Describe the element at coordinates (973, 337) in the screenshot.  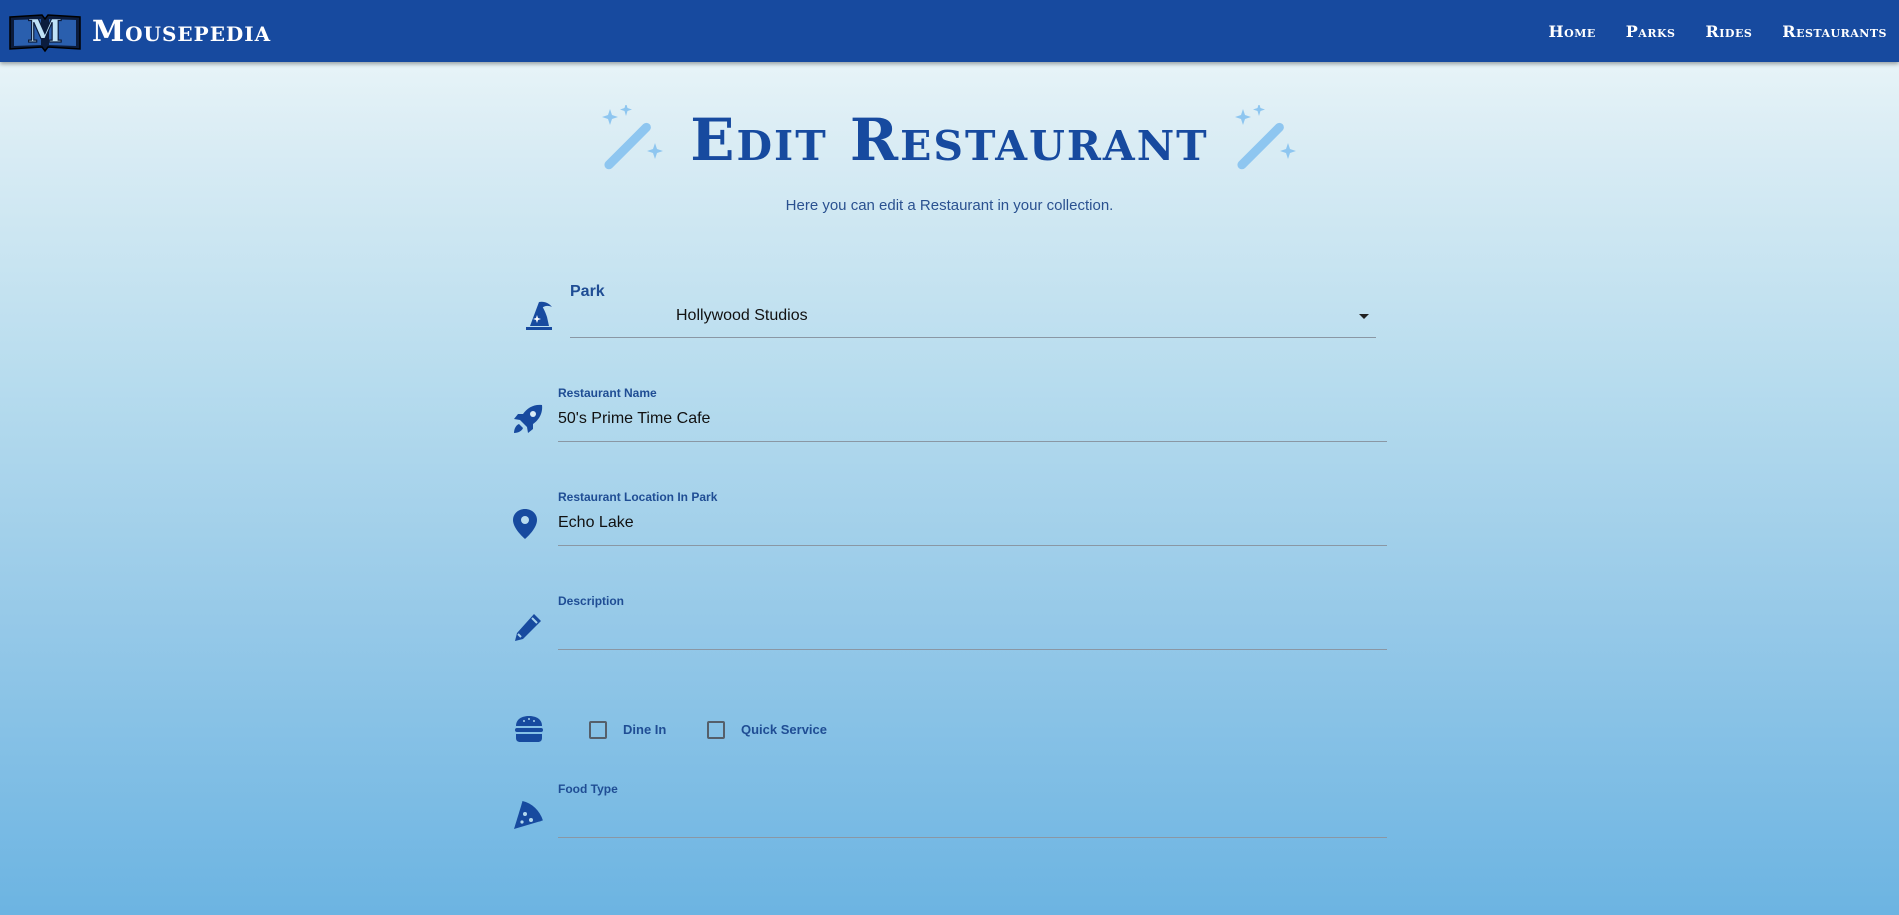
I see `park-select-underline` at that location.